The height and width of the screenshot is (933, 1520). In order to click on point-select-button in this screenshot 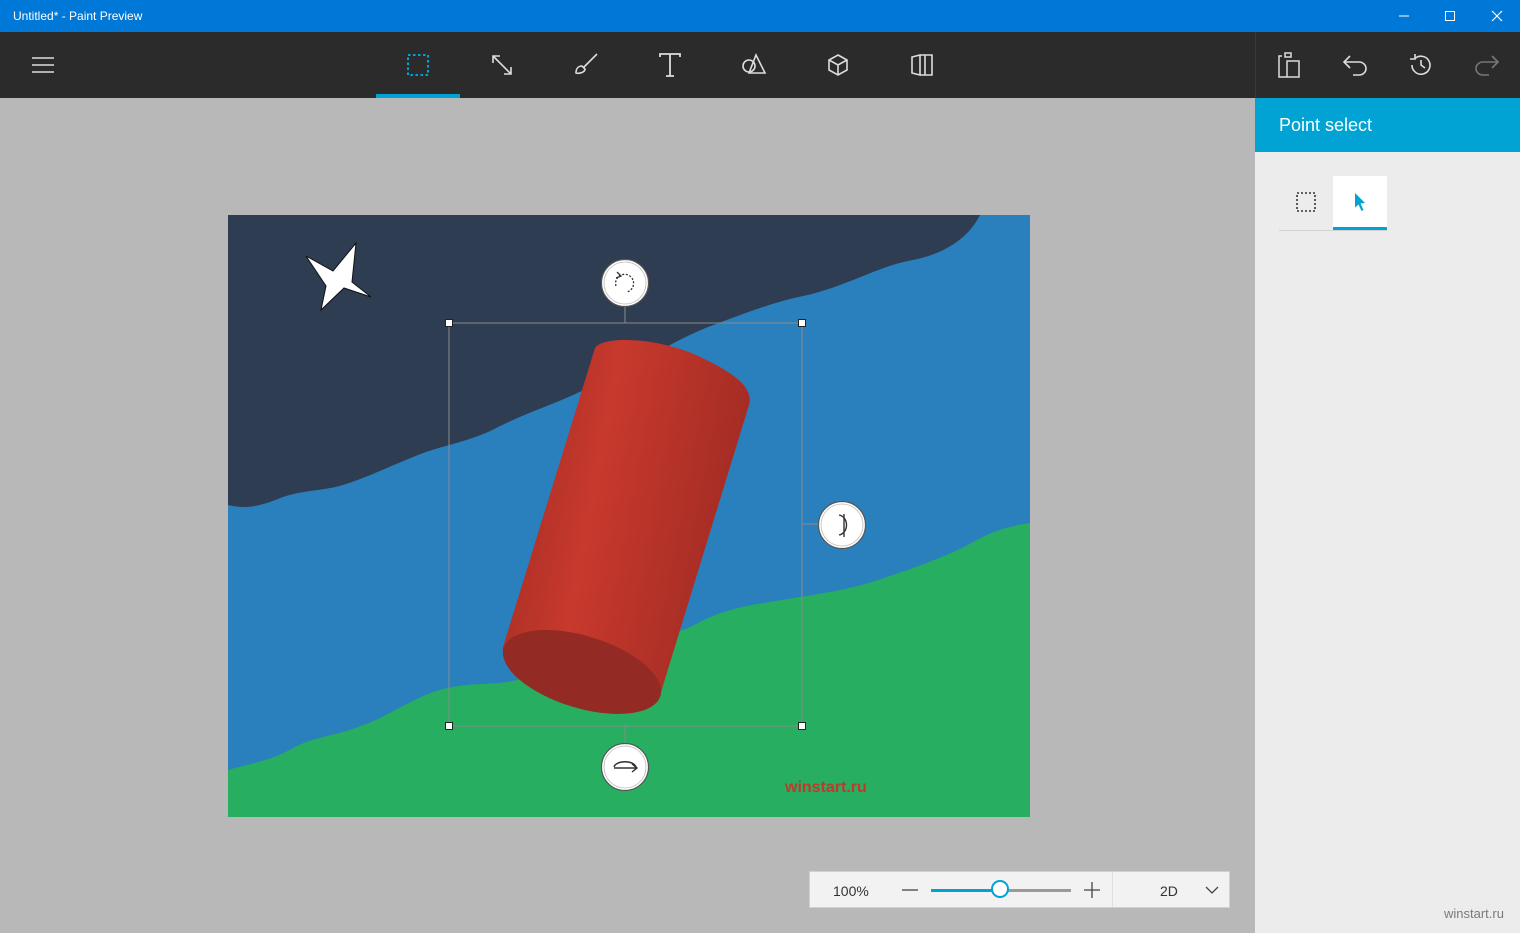, I will do `click(1360, 203)`.